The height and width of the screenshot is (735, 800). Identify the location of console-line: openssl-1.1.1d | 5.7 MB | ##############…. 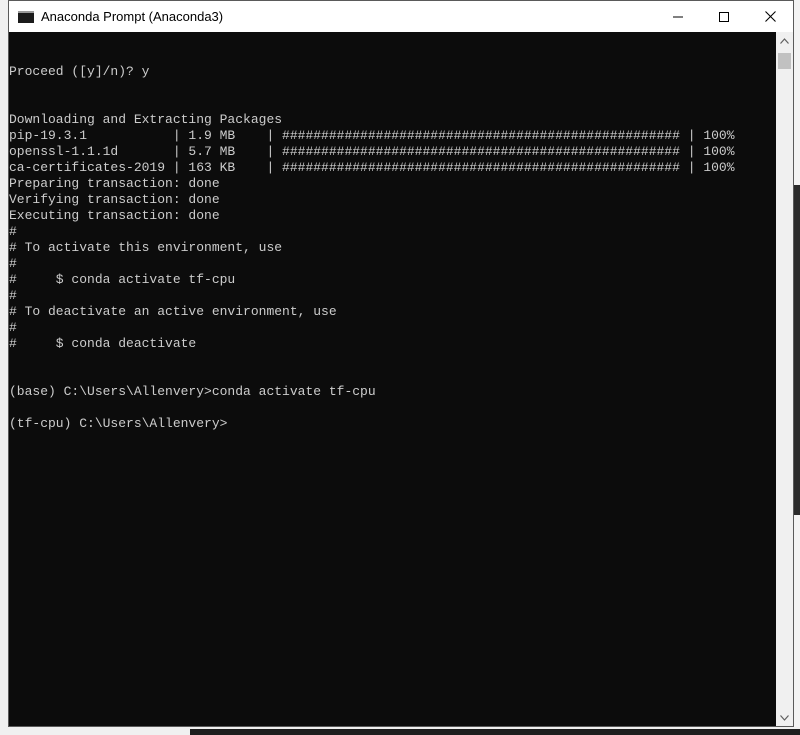
(372, 151).